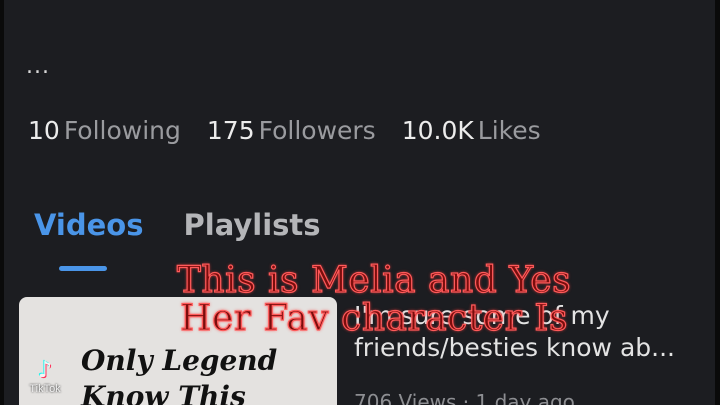 This screenshot has height=405, width=720. What do you see at coordinates (83, 268) in the screenshot?
I see `active-tab-indicator` at bounding box center [83, 268].